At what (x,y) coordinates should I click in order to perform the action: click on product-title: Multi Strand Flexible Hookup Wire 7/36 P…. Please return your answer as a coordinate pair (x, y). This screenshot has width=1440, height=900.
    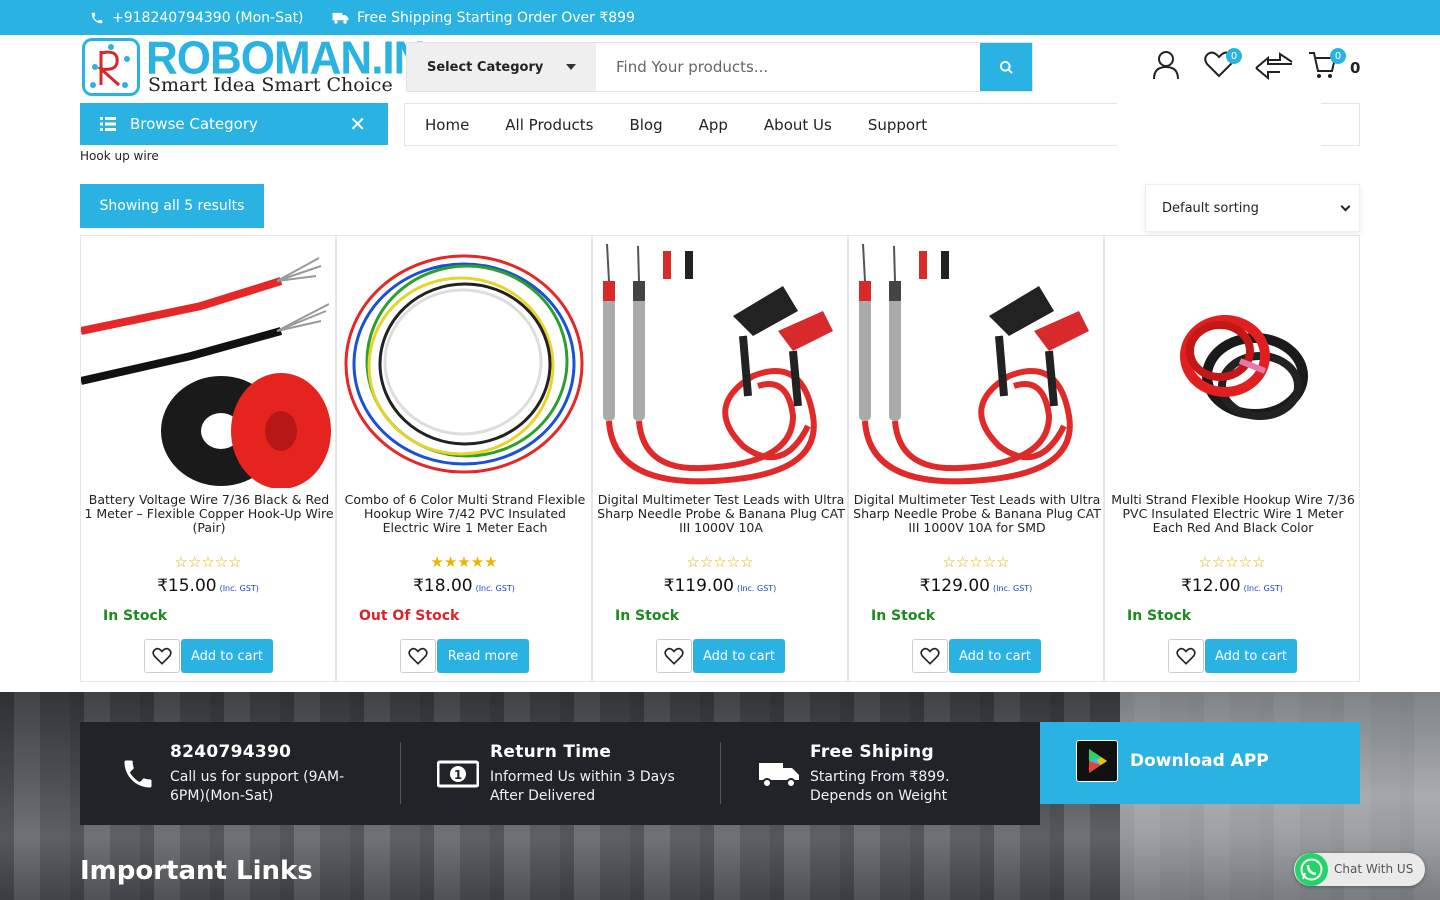
    Looking at the image, I should click on (1233, 514).